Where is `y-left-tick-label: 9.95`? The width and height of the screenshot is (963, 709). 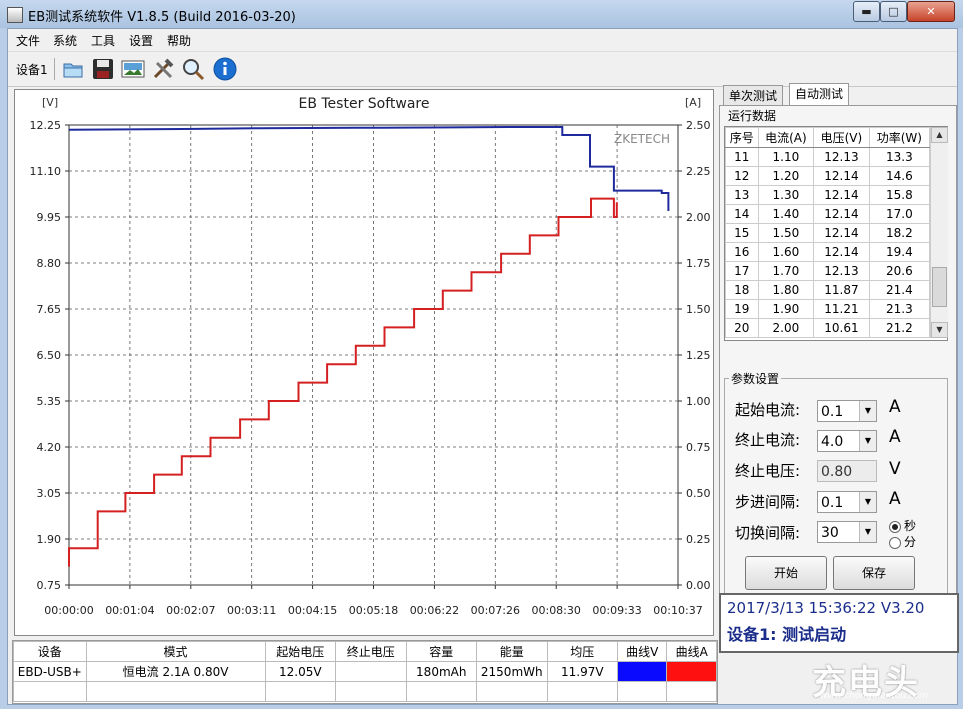
y-left-tick-label: 9.95 is located at coordinates (49, 217).